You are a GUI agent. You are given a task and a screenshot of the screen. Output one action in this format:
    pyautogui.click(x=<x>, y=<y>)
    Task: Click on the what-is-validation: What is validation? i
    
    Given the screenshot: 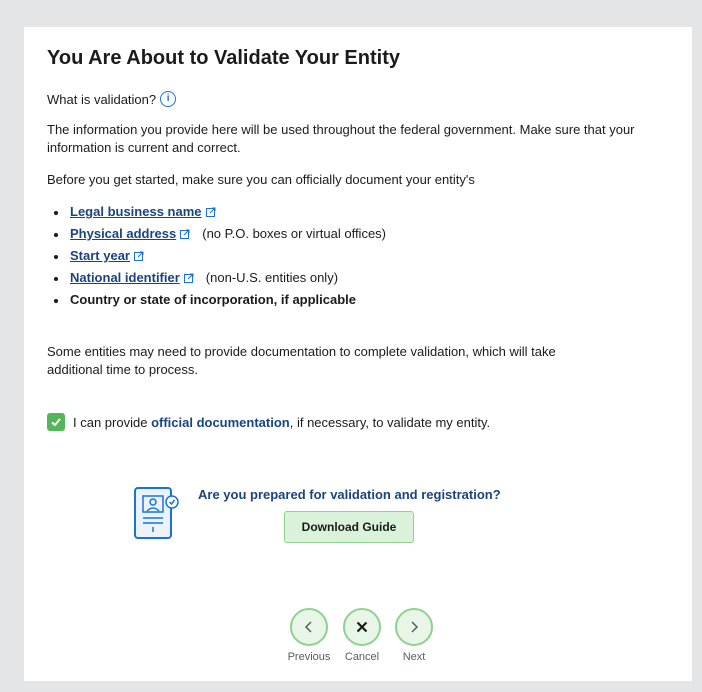 What is the action you would take?
    pyautogui.click(x=112, y=99)
    